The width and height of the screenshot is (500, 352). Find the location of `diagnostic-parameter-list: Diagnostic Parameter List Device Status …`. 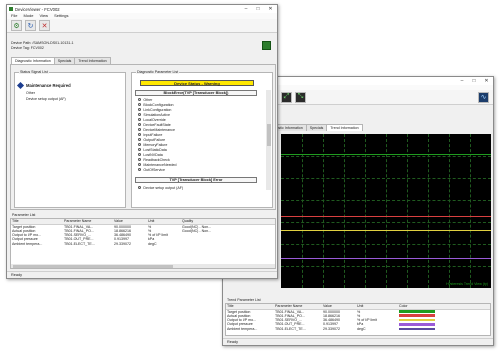

diagnostic-parameter-list: Diagnostic Parameter List Device Status … is located at coordinates (202, 139).